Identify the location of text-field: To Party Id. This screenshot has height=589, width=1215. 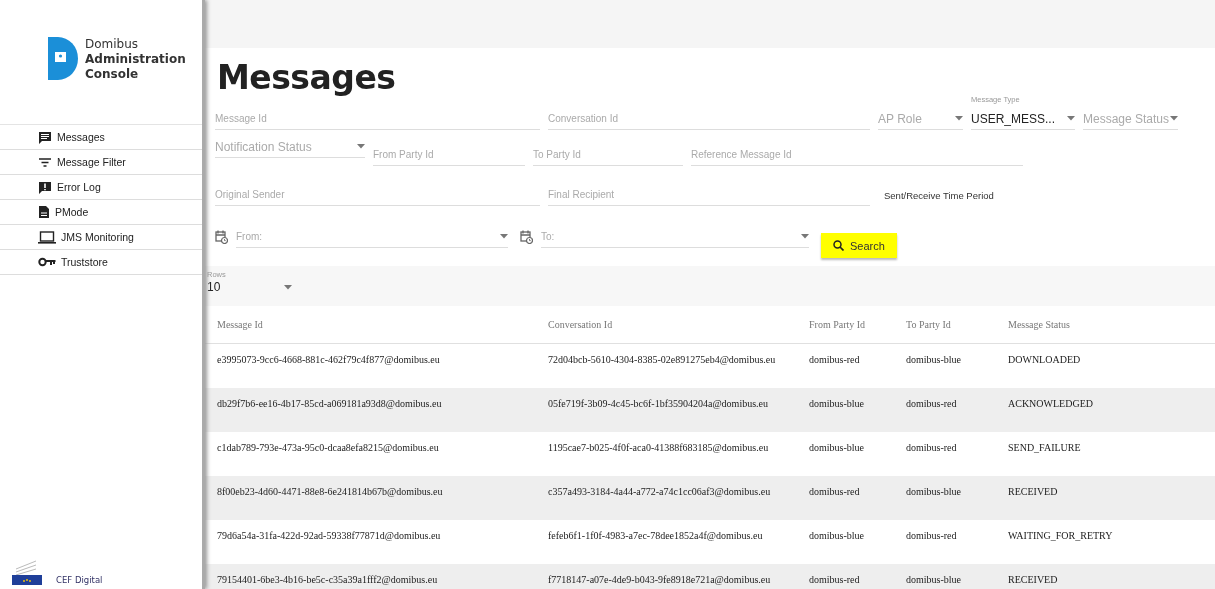
(608, 155).